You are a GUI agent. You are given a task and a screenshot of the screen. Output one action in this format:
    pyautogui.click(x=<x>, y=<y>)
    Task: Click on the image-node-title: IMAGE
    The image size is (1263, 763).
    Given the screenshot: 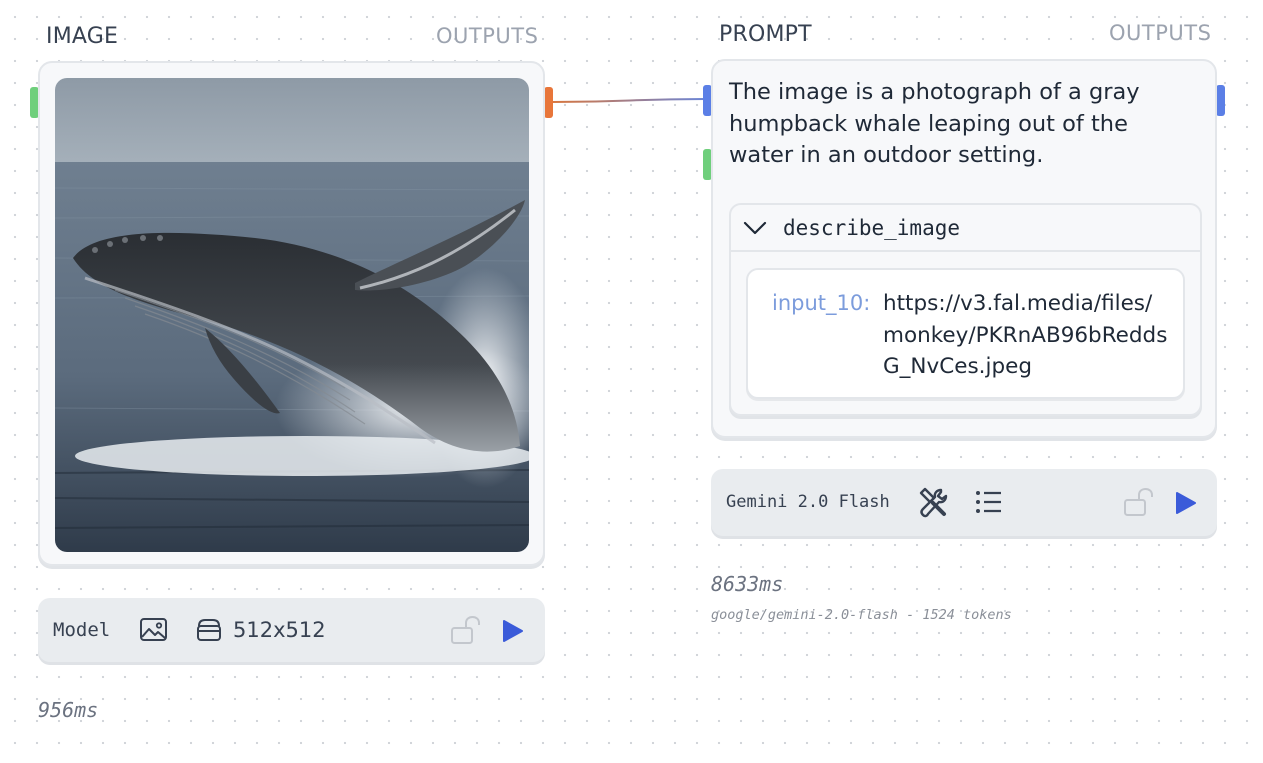 What is the action you would take?
    pyautogui.click(x=82, y=36)
    